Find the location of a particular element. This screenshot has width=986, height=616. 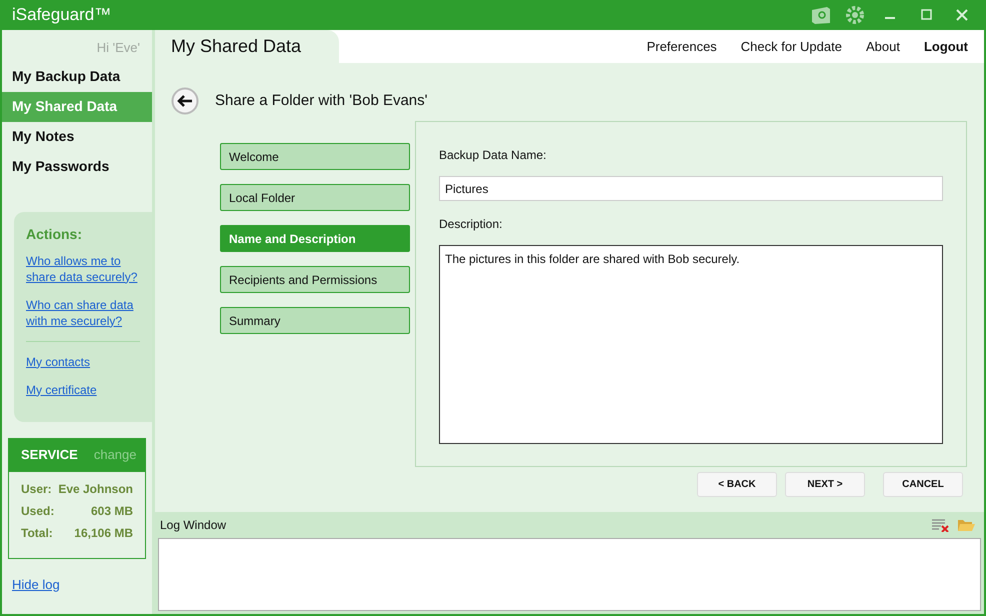

service-value: 16,106 MB is located at coordinates (103, 533).